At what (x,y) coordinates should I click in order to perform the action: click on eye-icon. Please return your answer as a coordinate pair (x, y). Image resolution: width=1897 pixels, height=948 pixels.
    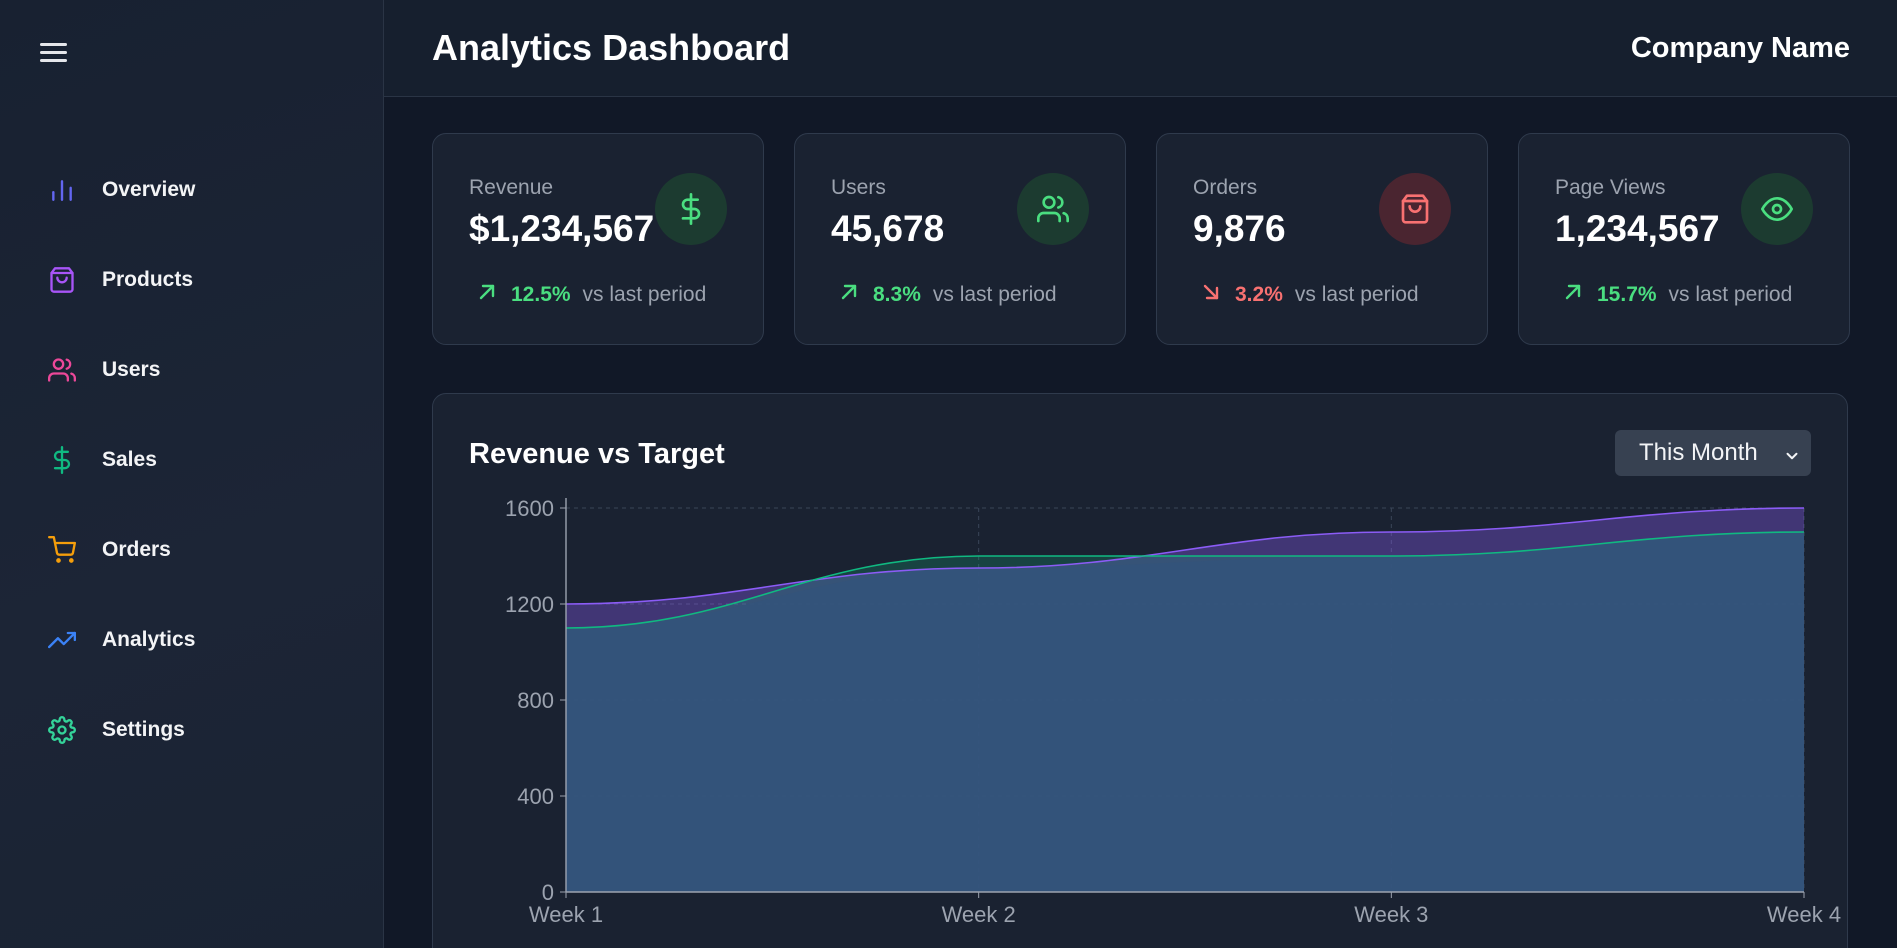
    Looking at the image, I should click on (1777, 209).